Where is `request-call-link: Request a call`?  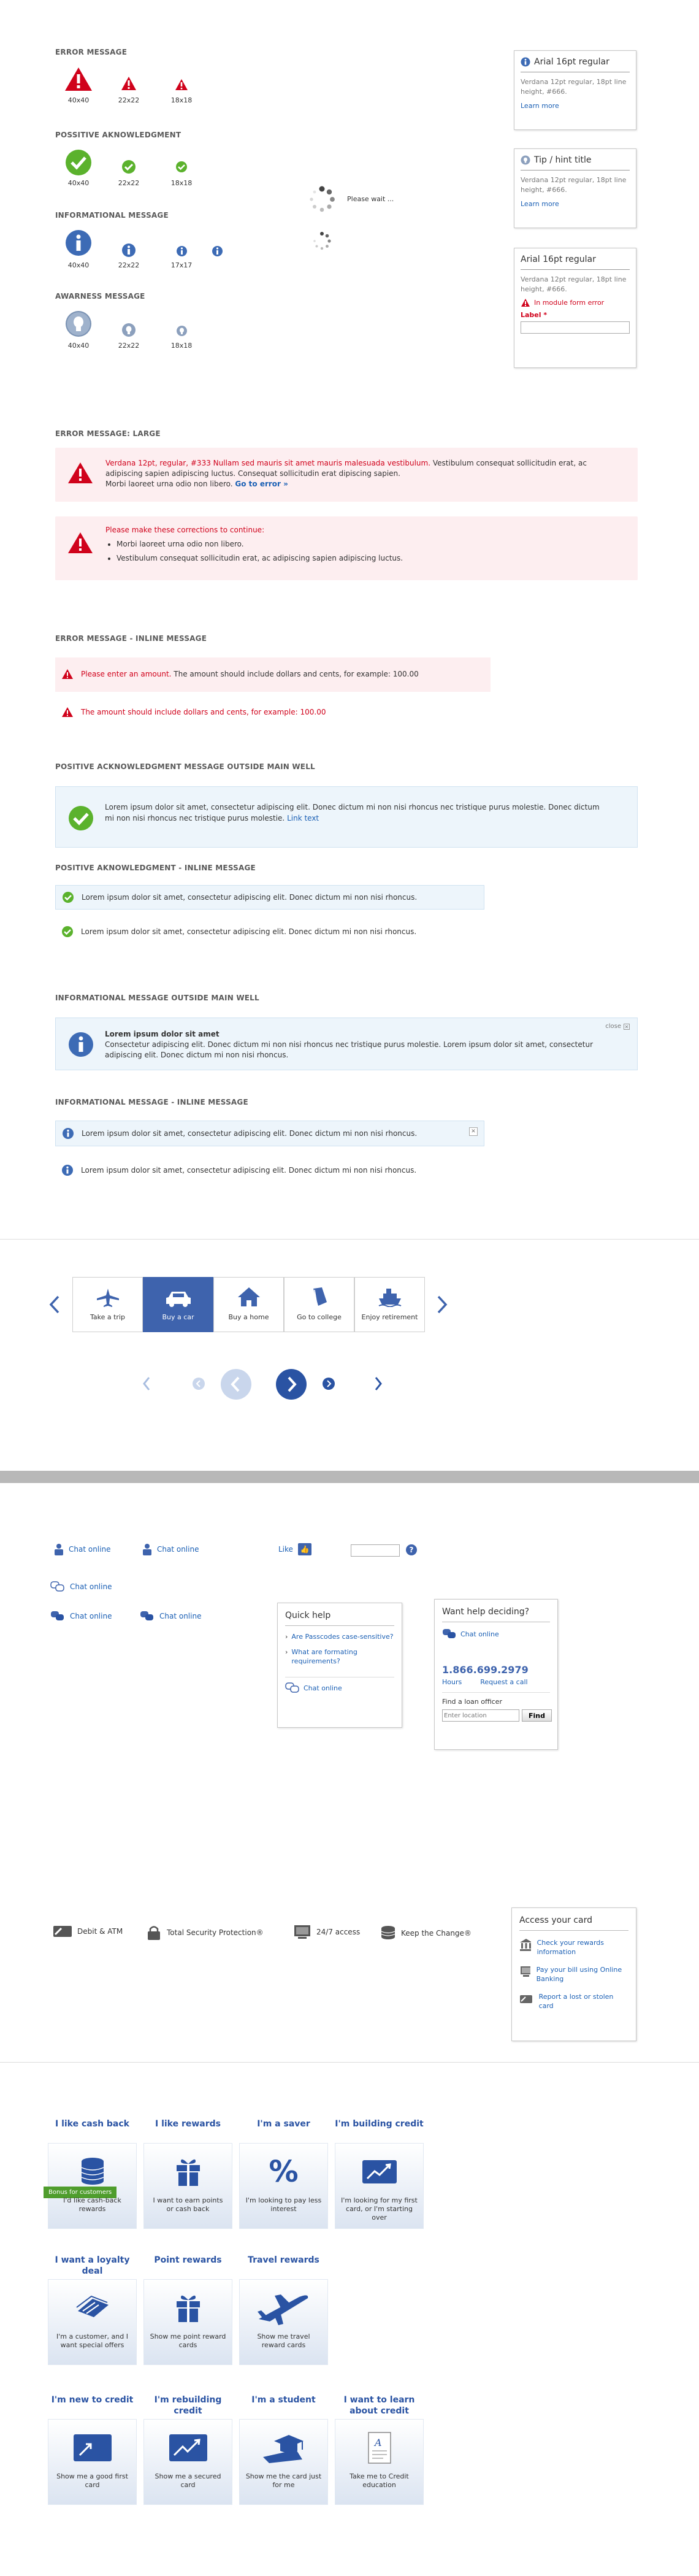 request-call-link: Request a call is located at coordinates (504, 1682).